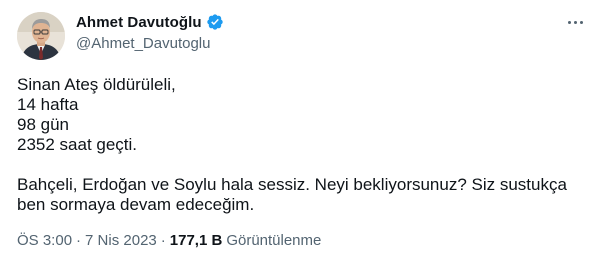 The width and height of the screenshot is (605, 261). What do you see at coordinates (77, 144) in the screenshot?
I see `tweet-line: 2352 saat geçti.` at bounding box center [77, 144].